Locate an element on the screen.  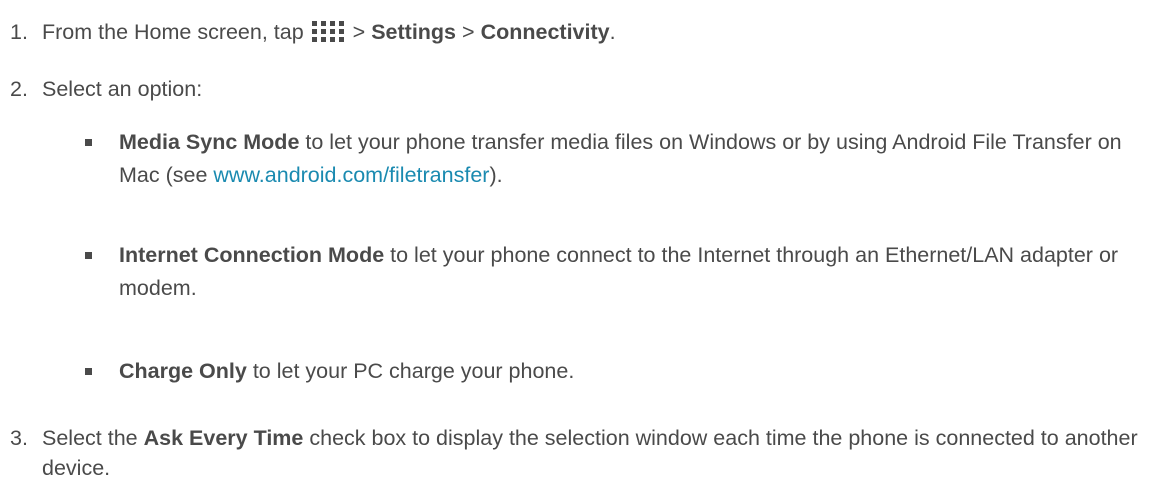
option-description: to let your PC charge your phone. is located at coordinates (413, 371).